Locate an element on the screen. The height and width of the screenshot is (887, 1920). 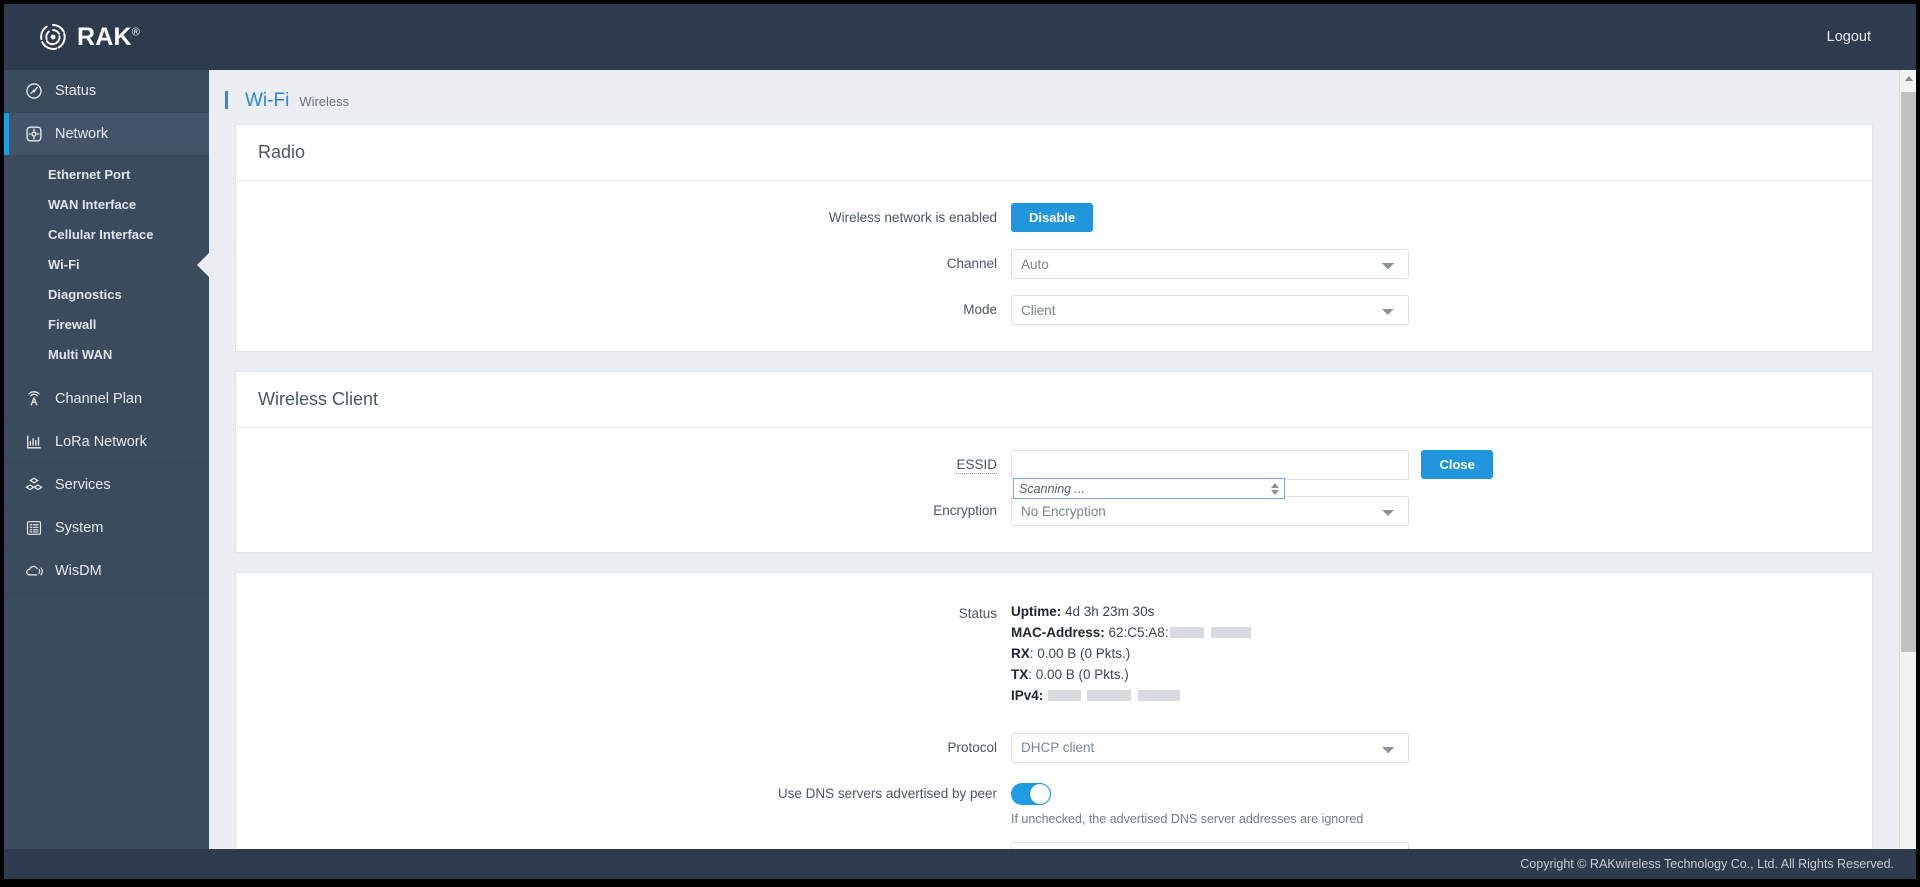
bar-chart-icon is located at coordinates (34, 442).